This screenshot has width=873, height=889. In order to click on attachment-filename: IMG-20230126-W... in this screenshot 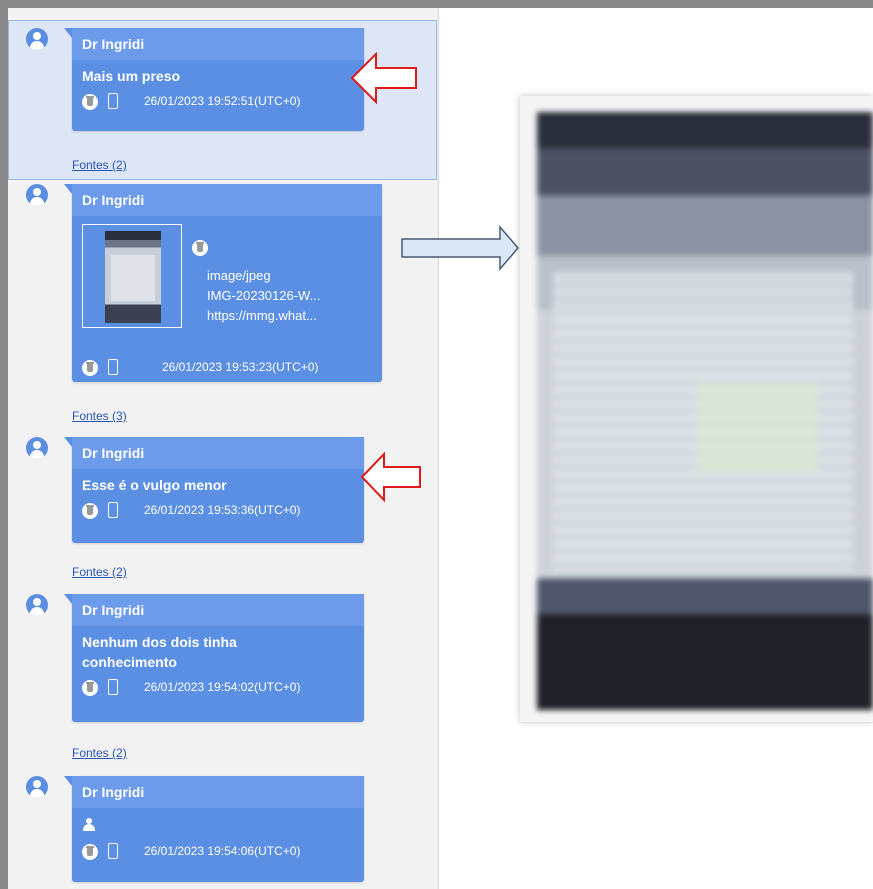, I will do `click(264, 295)`.